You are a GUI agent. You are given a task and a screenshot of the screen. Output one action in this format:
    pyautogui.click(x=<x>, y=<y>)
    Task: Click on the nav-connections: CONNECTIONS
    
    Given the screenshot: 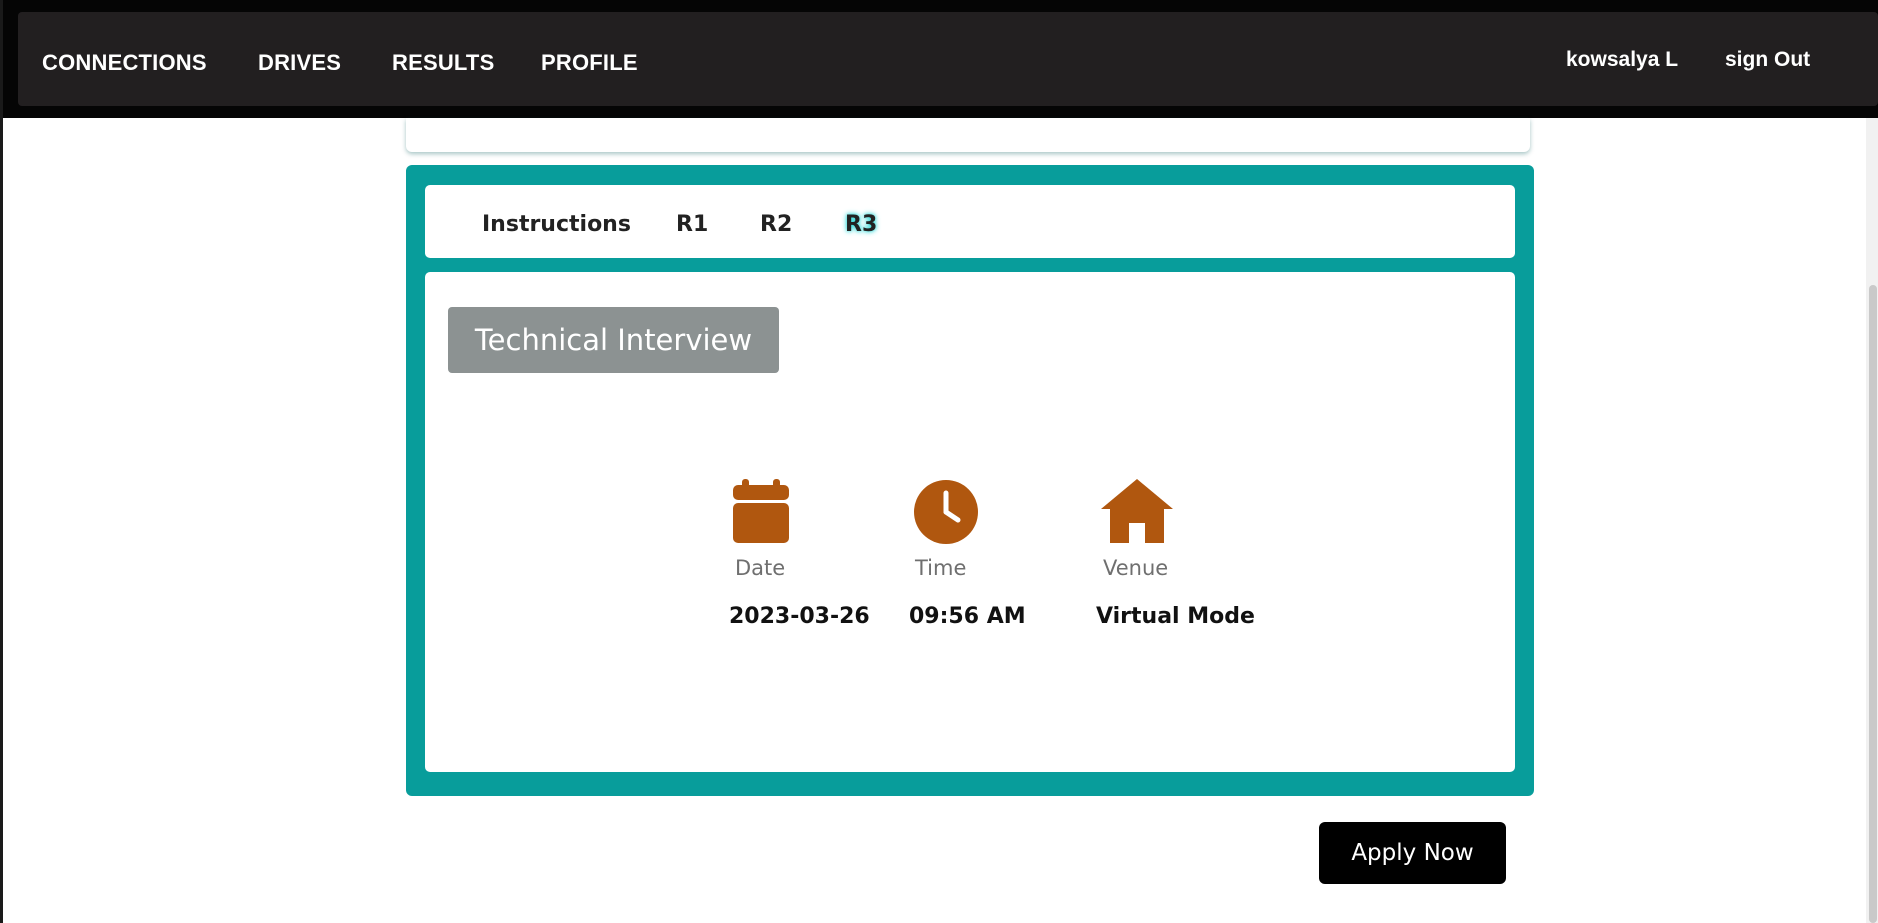 What is the action you would take?
    pyautogui.click(x=124, y=63)
    